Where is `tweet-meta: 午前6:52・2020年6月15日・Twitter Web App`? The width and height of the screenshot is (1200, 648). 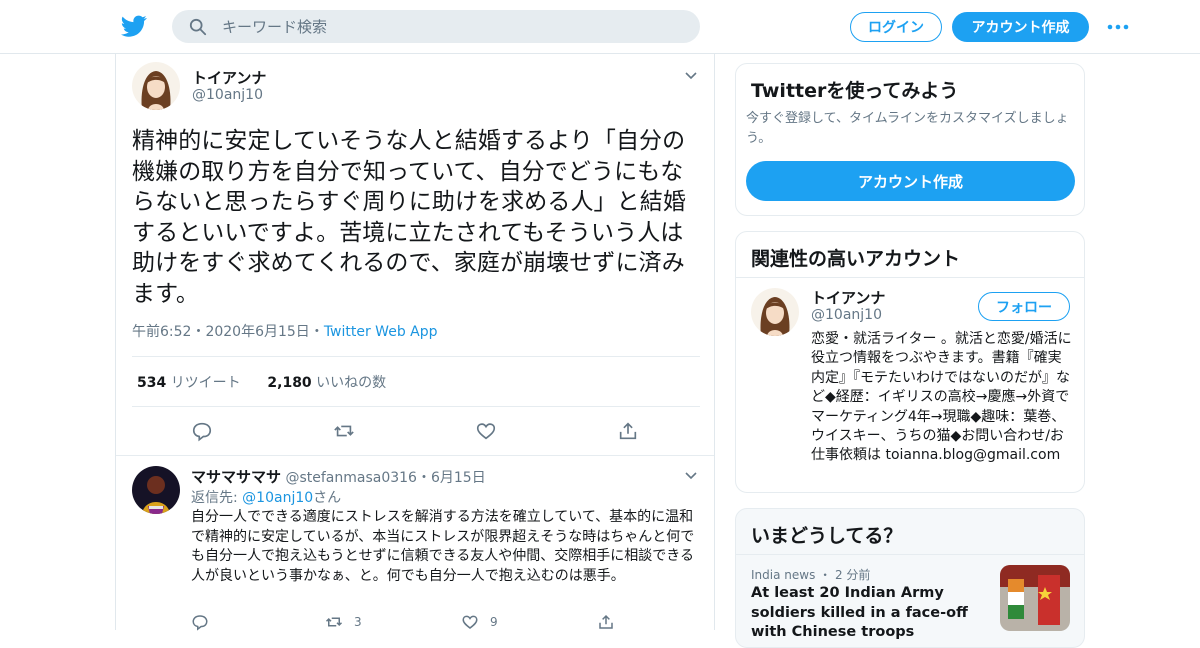 tweet-meta: 午前6:52・2020年6月15日・Twitter Web App is located at coordinates (285, 331).